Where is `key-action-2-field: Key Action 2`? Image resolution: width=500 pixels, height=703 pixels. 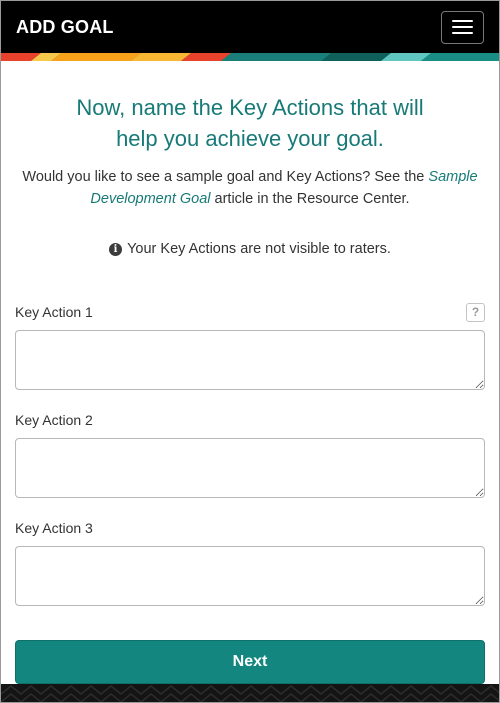 key-action-2-field: Key Action 2 is located at coordinates (250, 454).